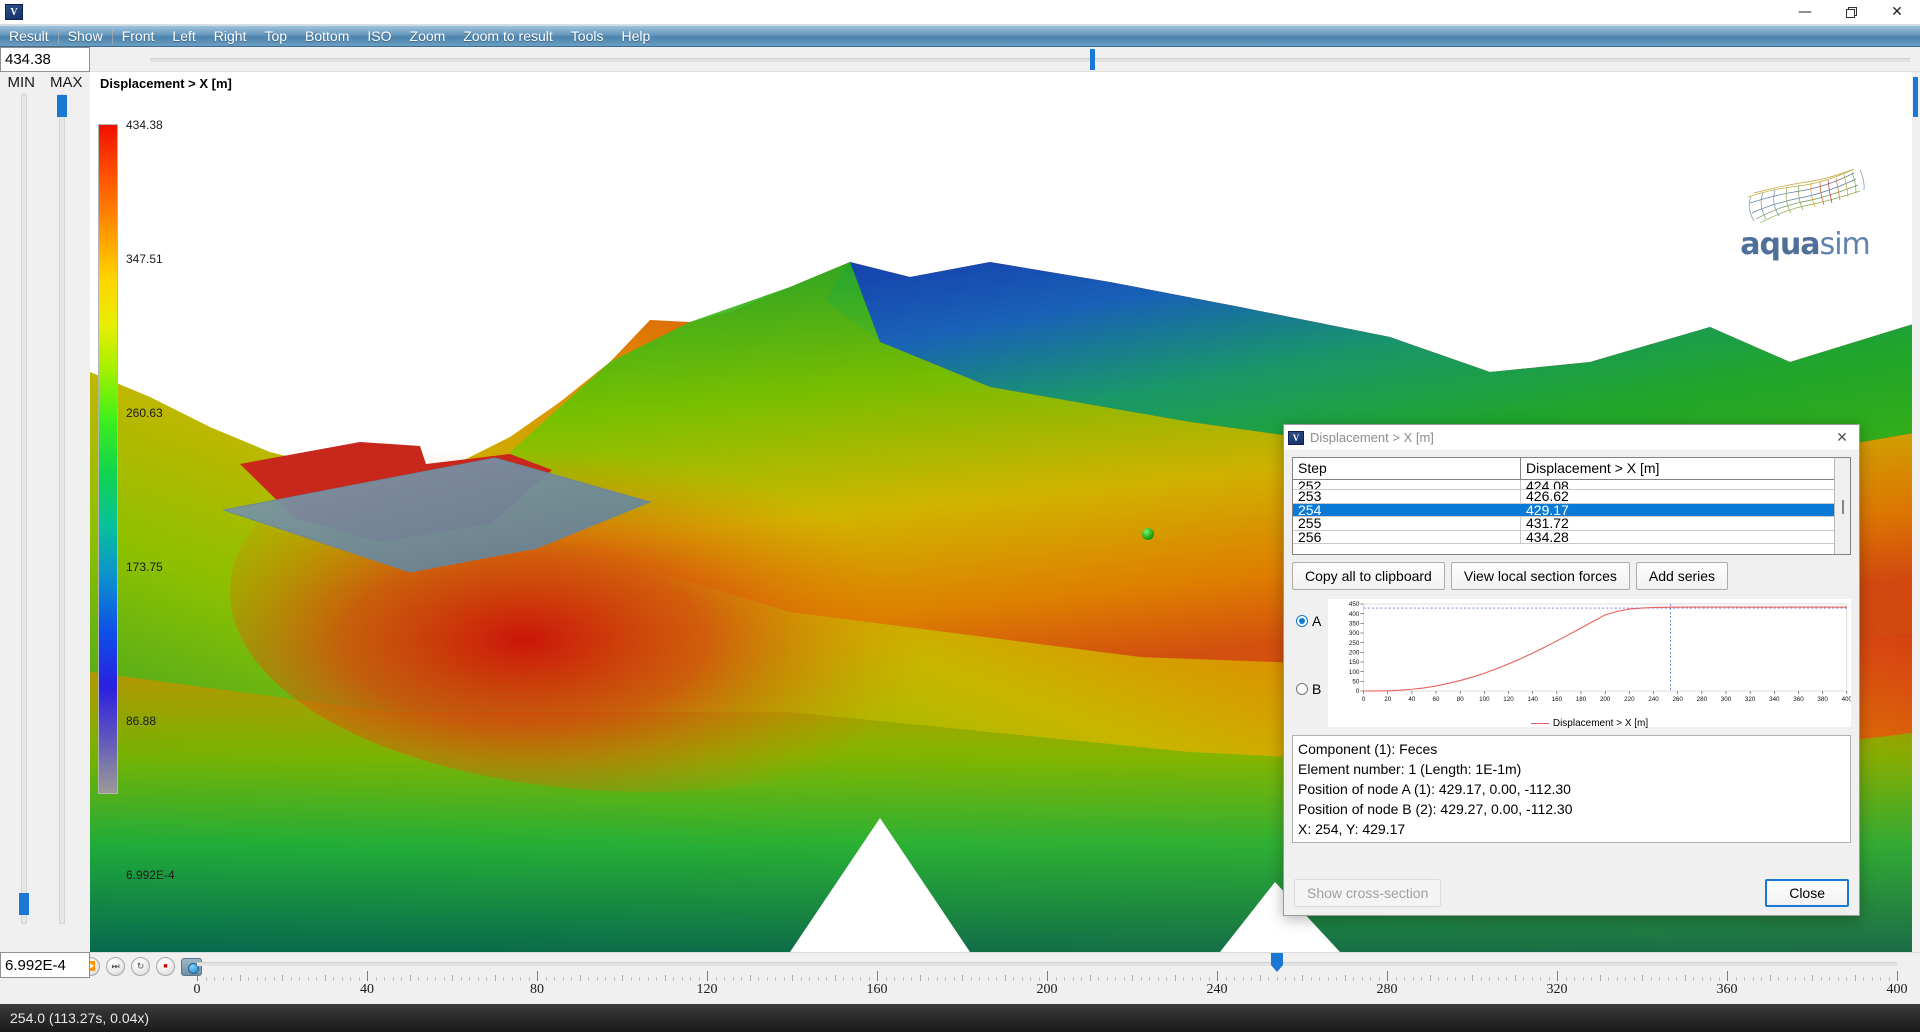  What do you see at coordinates (1312, 689) in the screenshot?
I see `series-radio-b: B` at bounding box center [1312, 689].